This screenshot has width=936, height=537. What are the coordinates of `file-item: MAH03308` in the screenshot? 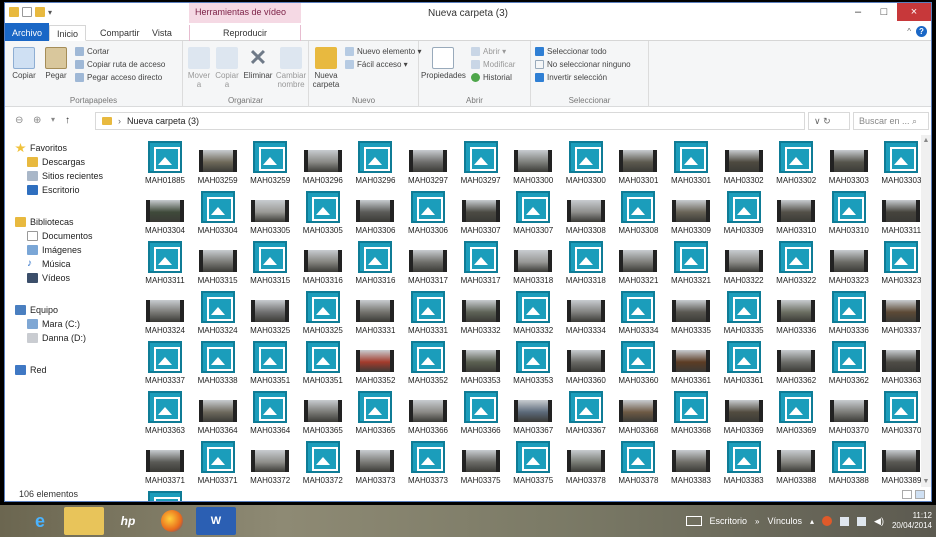 It's located at (586, 215).